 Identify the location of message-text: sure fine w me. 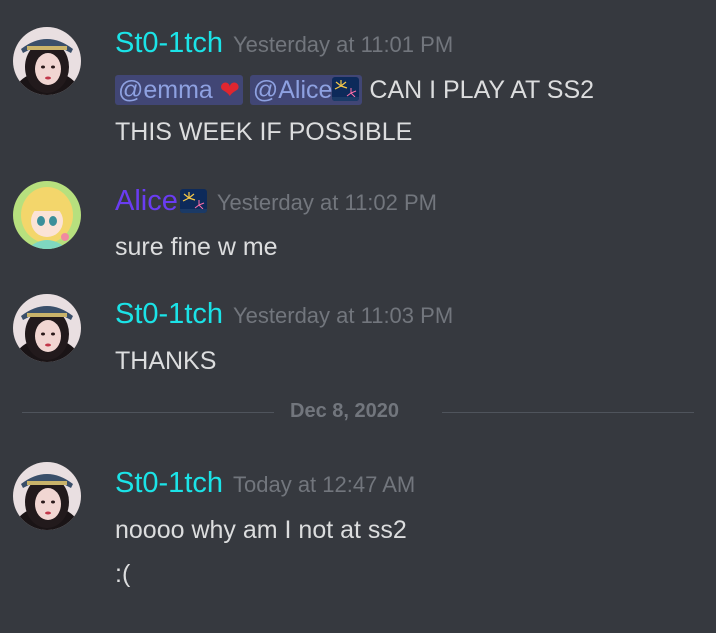
(196, 247).